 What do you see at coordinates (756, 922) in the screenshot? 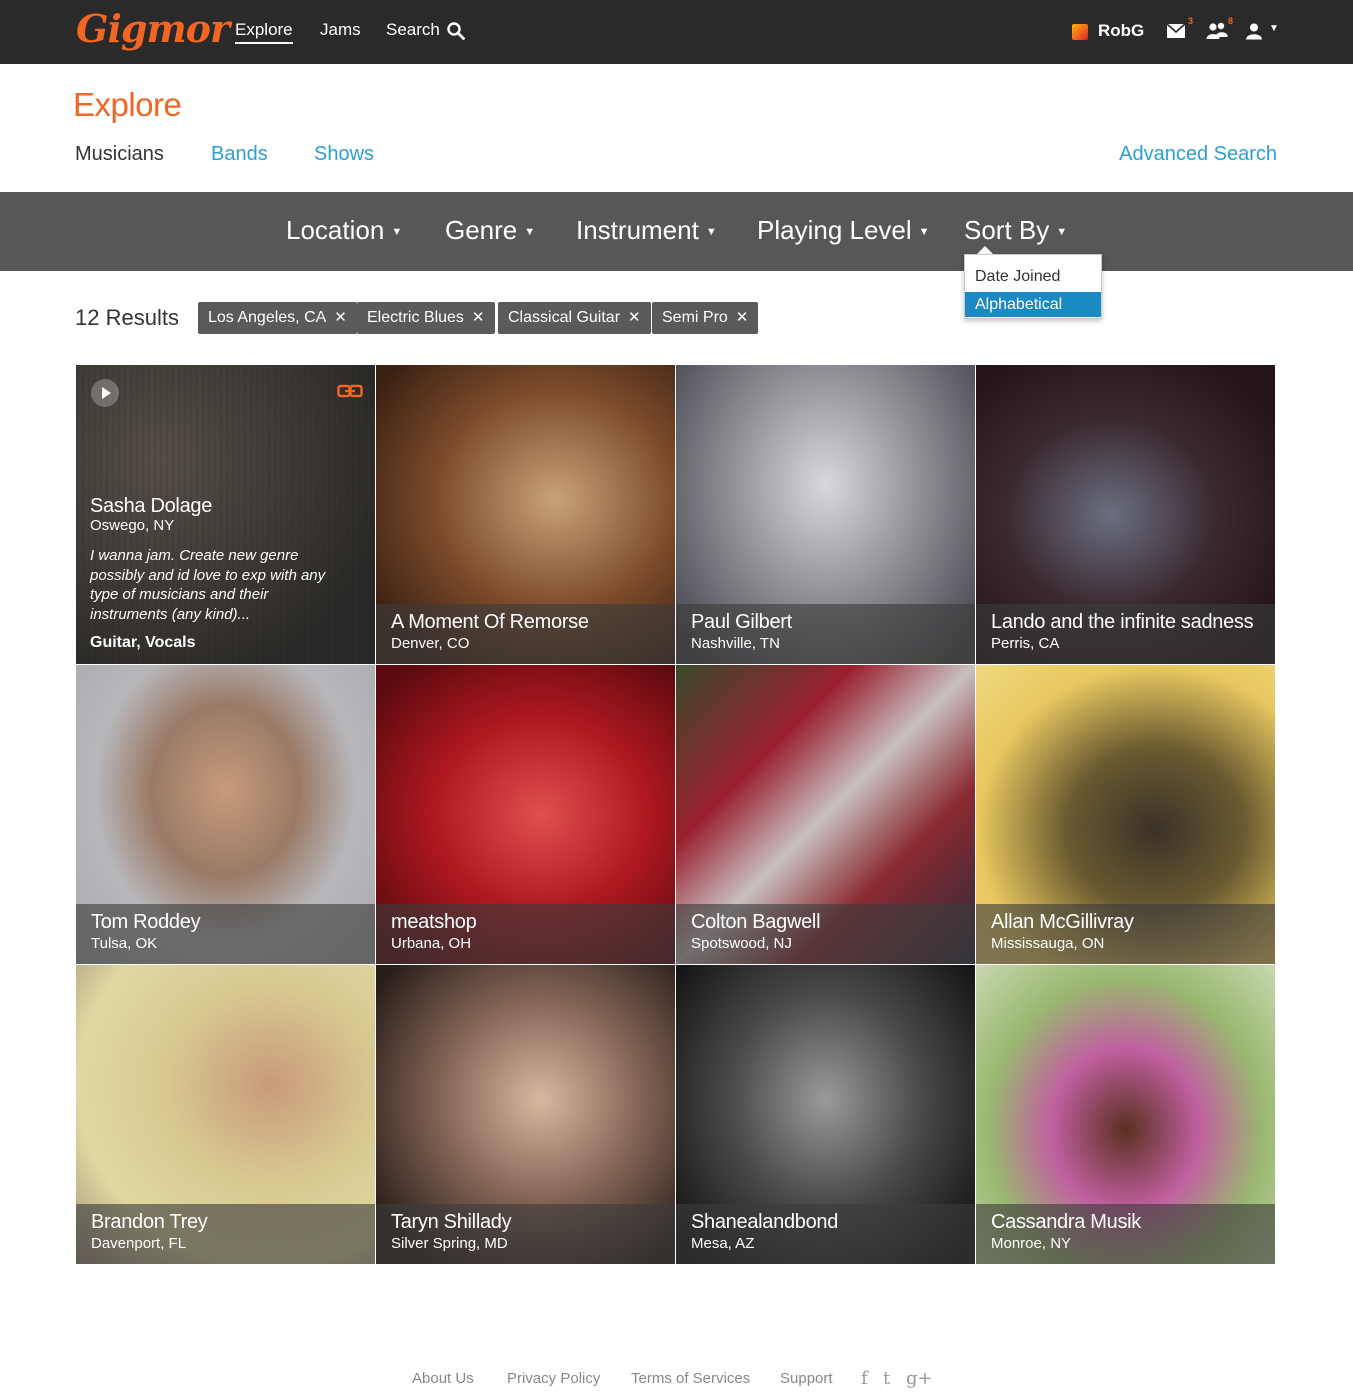
I see `musician-name: Colton Bagwell` at bounding box center [756, 922].